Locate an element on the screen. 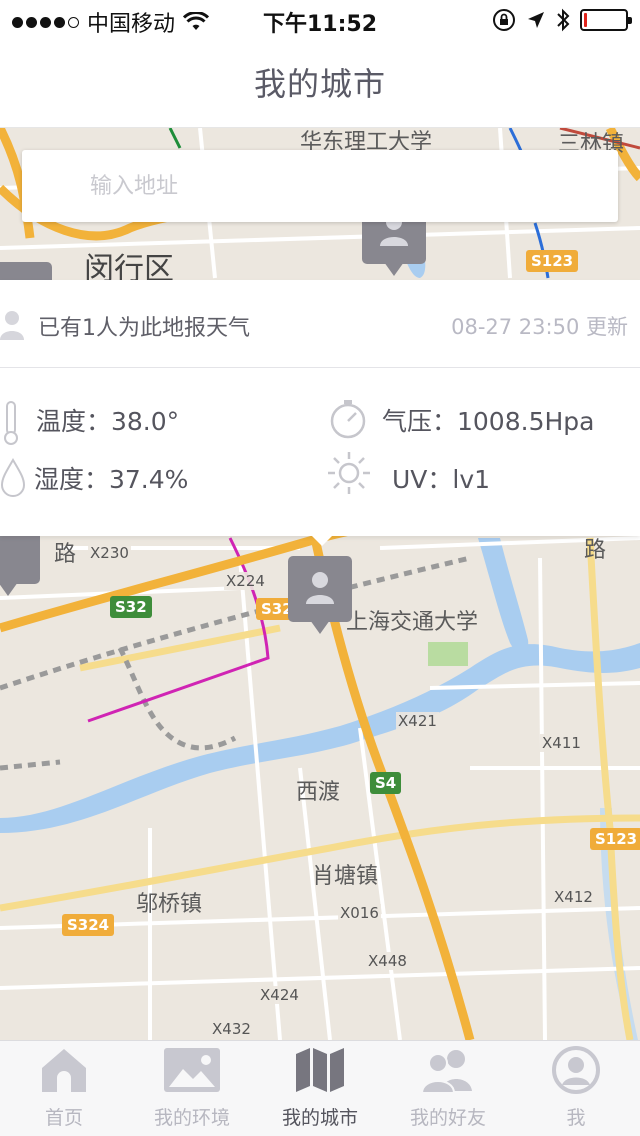 Image resolution: width=640 pixels, height=1136 pixels. nav-bar: 我的城市 is located at coordinates (320, 84).